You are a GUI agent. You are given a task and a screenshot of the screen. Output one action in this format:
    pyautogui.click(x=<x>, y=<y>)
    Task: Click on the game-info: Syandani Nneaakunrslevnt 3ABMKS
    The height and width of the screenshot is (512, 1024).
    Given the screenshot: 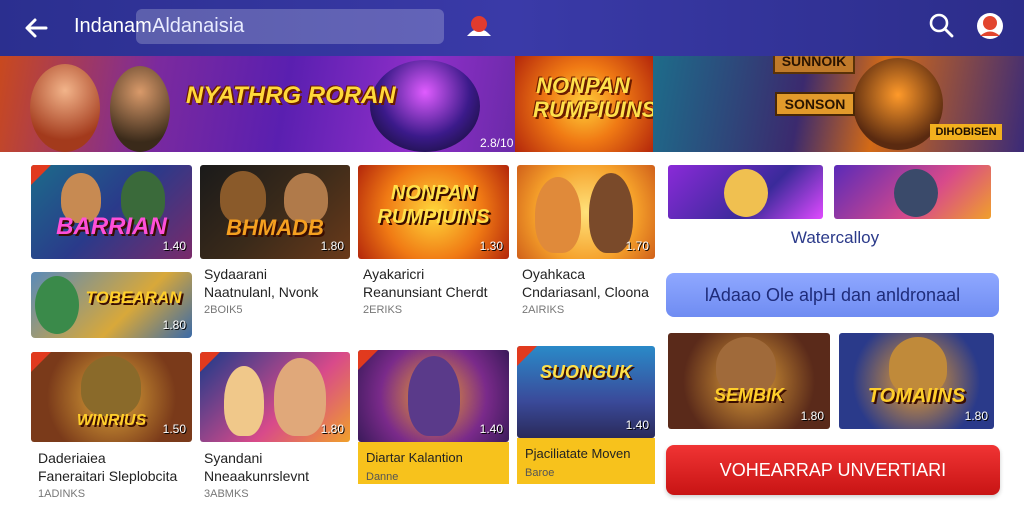 What is the action you would take?
    pyautogui.click(x=256, y=475)
    